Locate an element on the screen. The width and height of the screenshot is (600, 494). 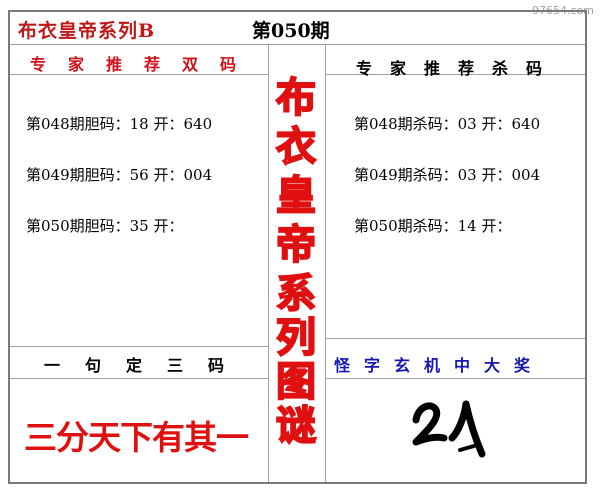
vertical-char-2: 衣 is located at coordinates (296, 147).